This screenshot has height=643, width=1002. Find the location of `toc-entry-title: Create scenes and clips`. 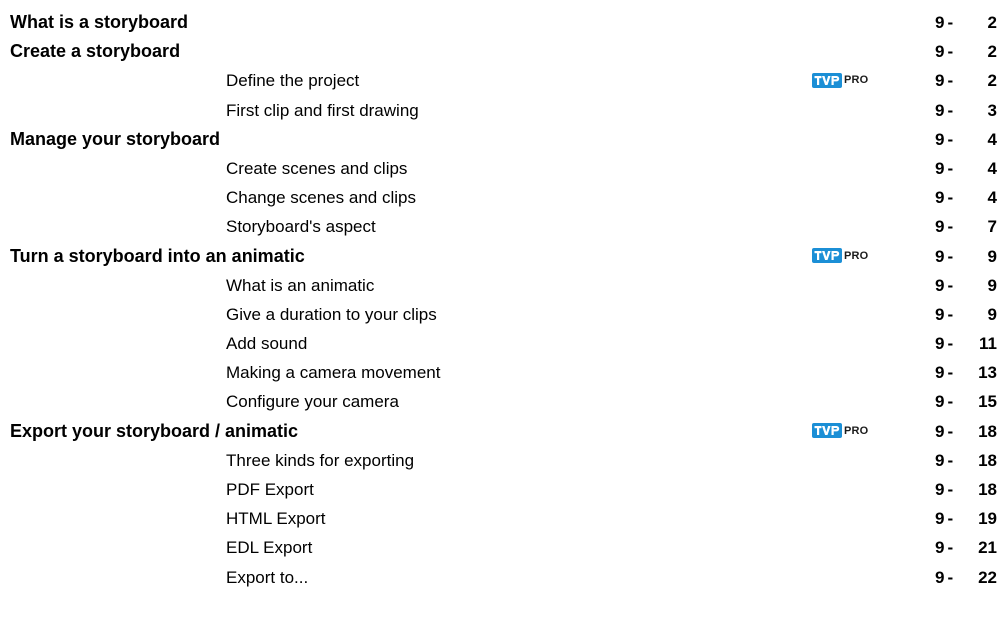

toc-entry-title: Create scenes and clips is located at coordinates (316, 168).